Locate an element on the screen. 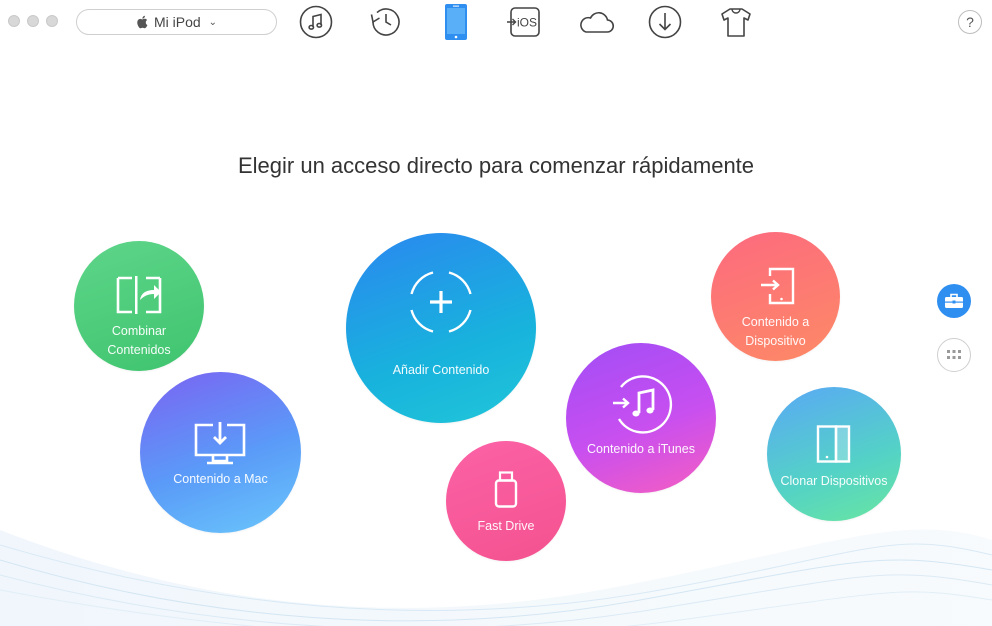 This screenshot has width=992, height=626. itunes-music-icon is located at coordinates (316, 22).